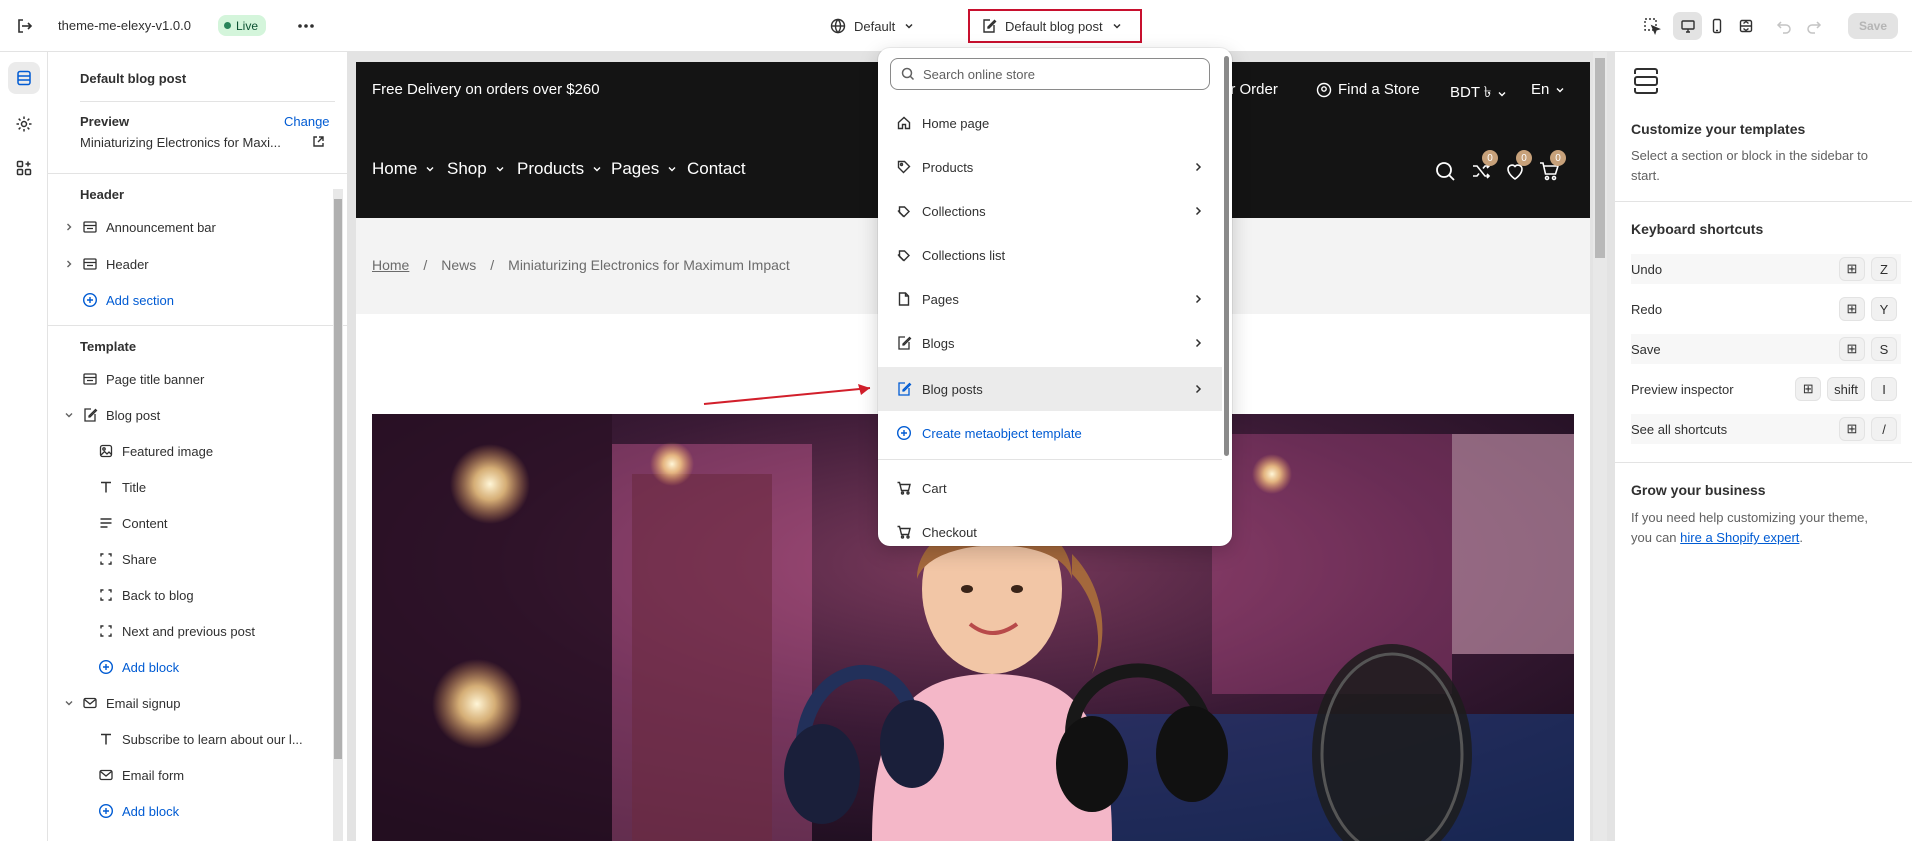 This screenshot has width=1912, height=841. I want to click on block-item-email-form: Email form, so click(141, 775).